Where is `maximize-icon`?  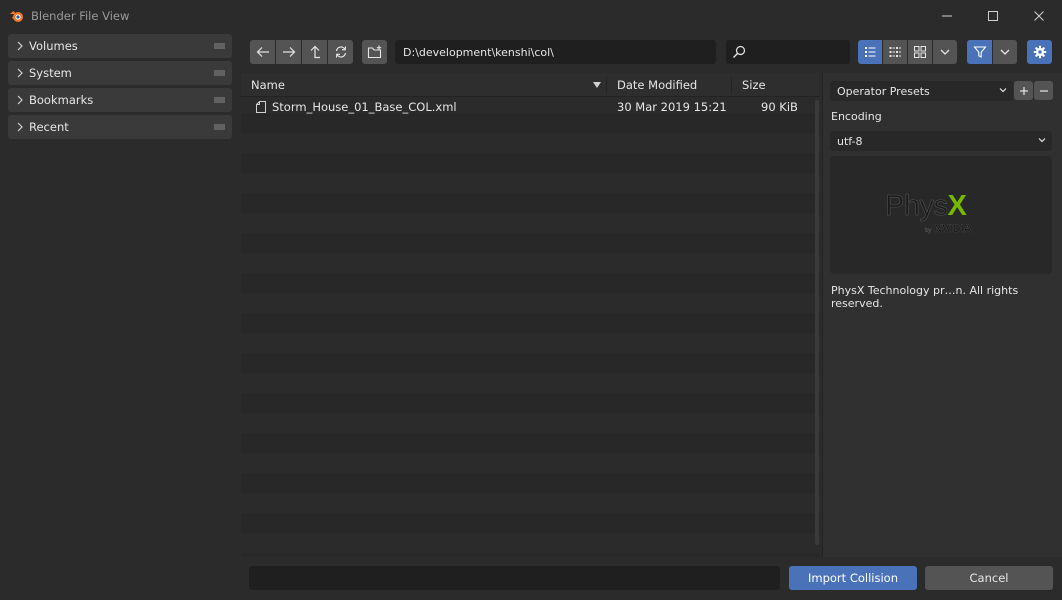
maximize-icon is located at coordinates (993, 15).